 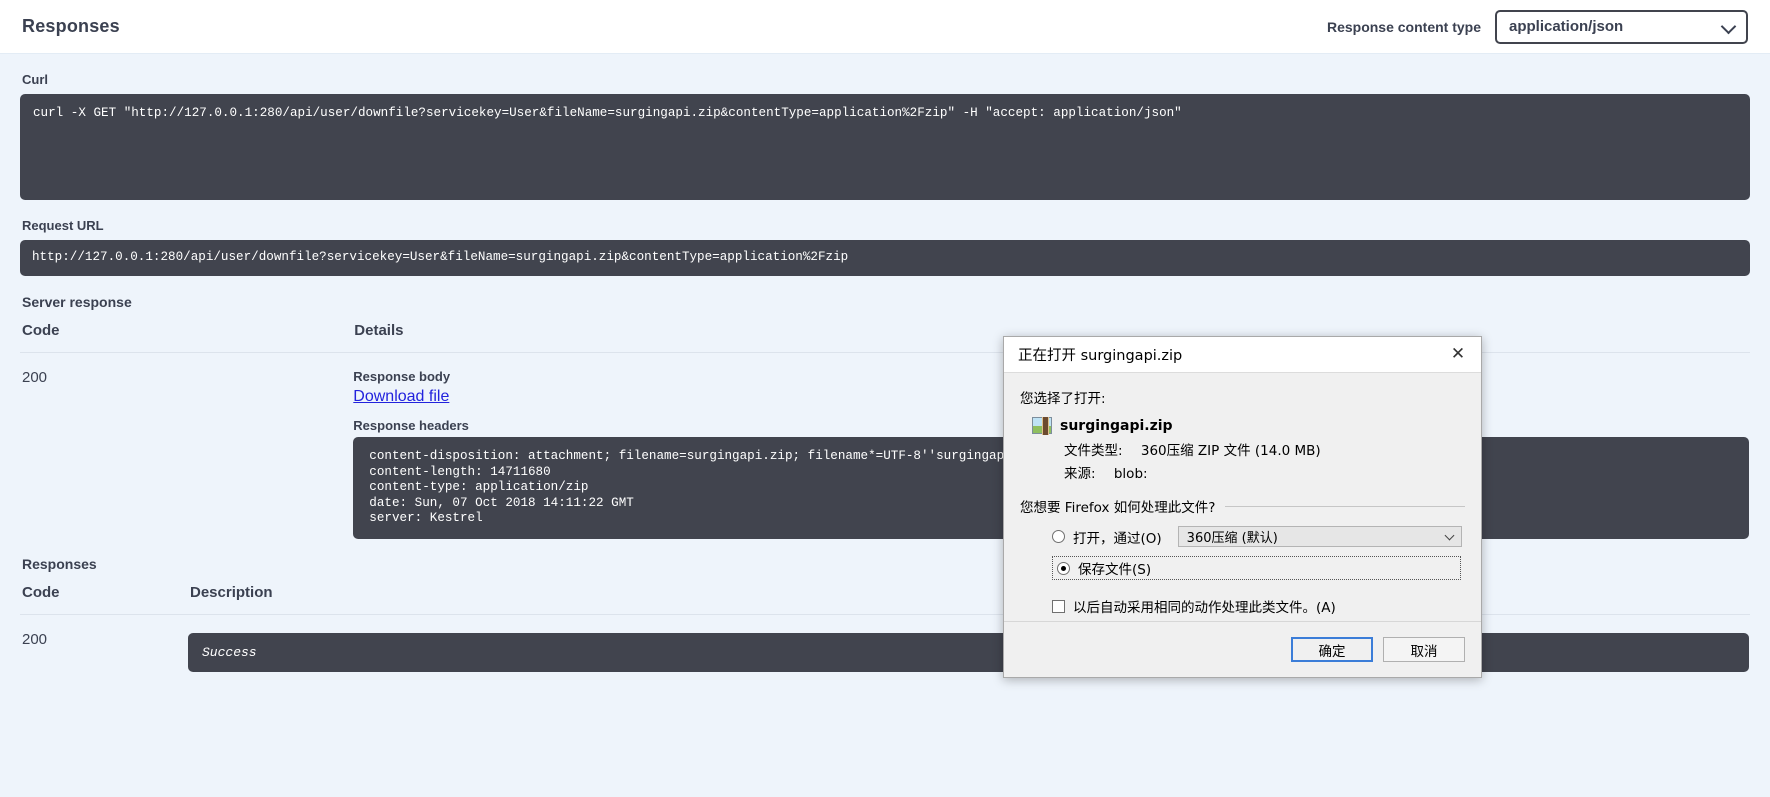 What do you see at coordinates (1204, 608) in the screenshot?
I see `remember-choice-label: 以后自动采用相同的动作处理此类文件。(A)` at bounding box center [1204, 608].